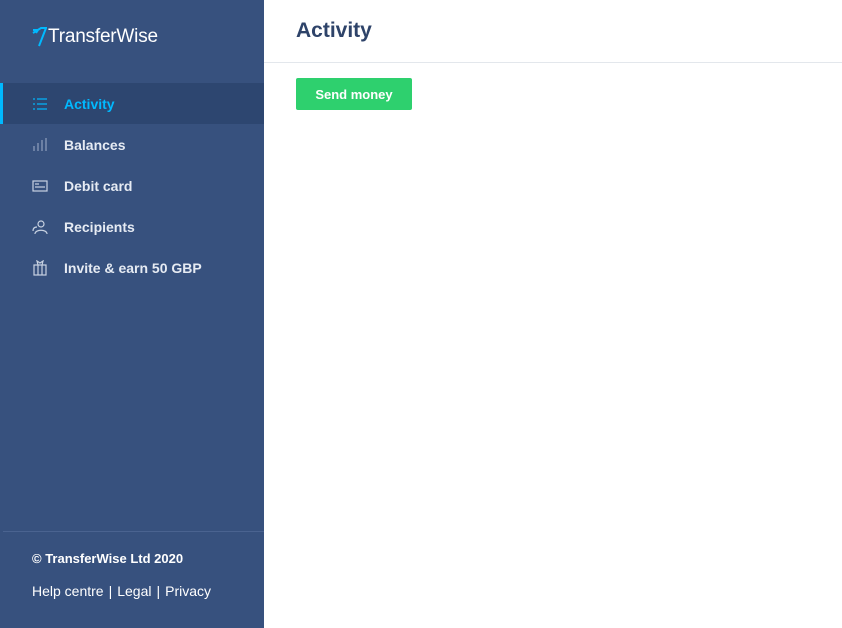 Image resolution: width=842 pixels, height=628 pixels. Describe the element at coordinates (134, 591) in the screenshot. I see `legal-link: Legal` at that location.